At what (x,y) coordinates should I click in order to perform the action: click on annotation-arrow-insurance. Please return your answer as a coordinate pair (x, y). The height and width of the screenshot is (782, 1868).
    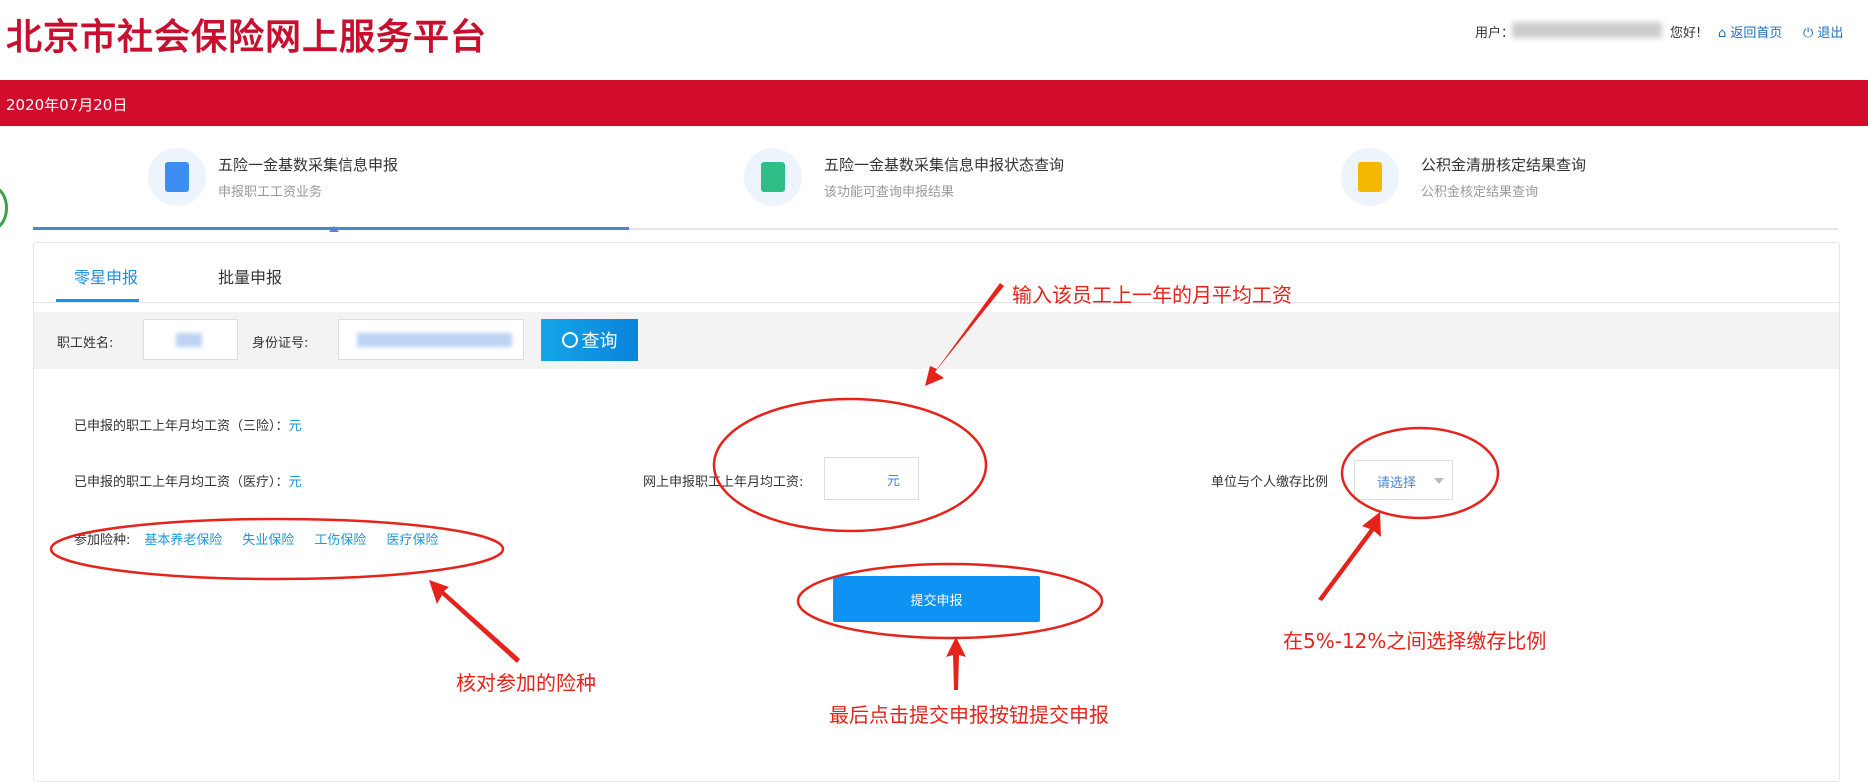
    Looking at the image, I should click on (474, 621).